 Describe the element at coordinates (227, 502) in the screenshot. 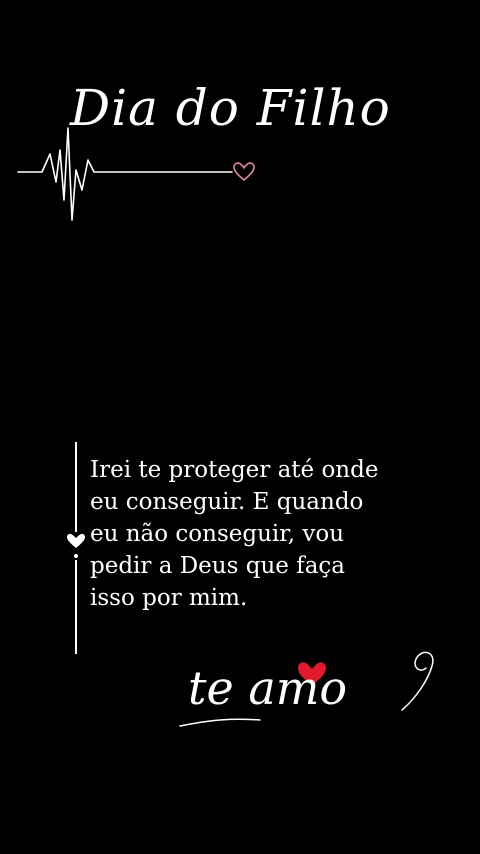

I see `quote-line: eu conseguir. E quando` at that location.